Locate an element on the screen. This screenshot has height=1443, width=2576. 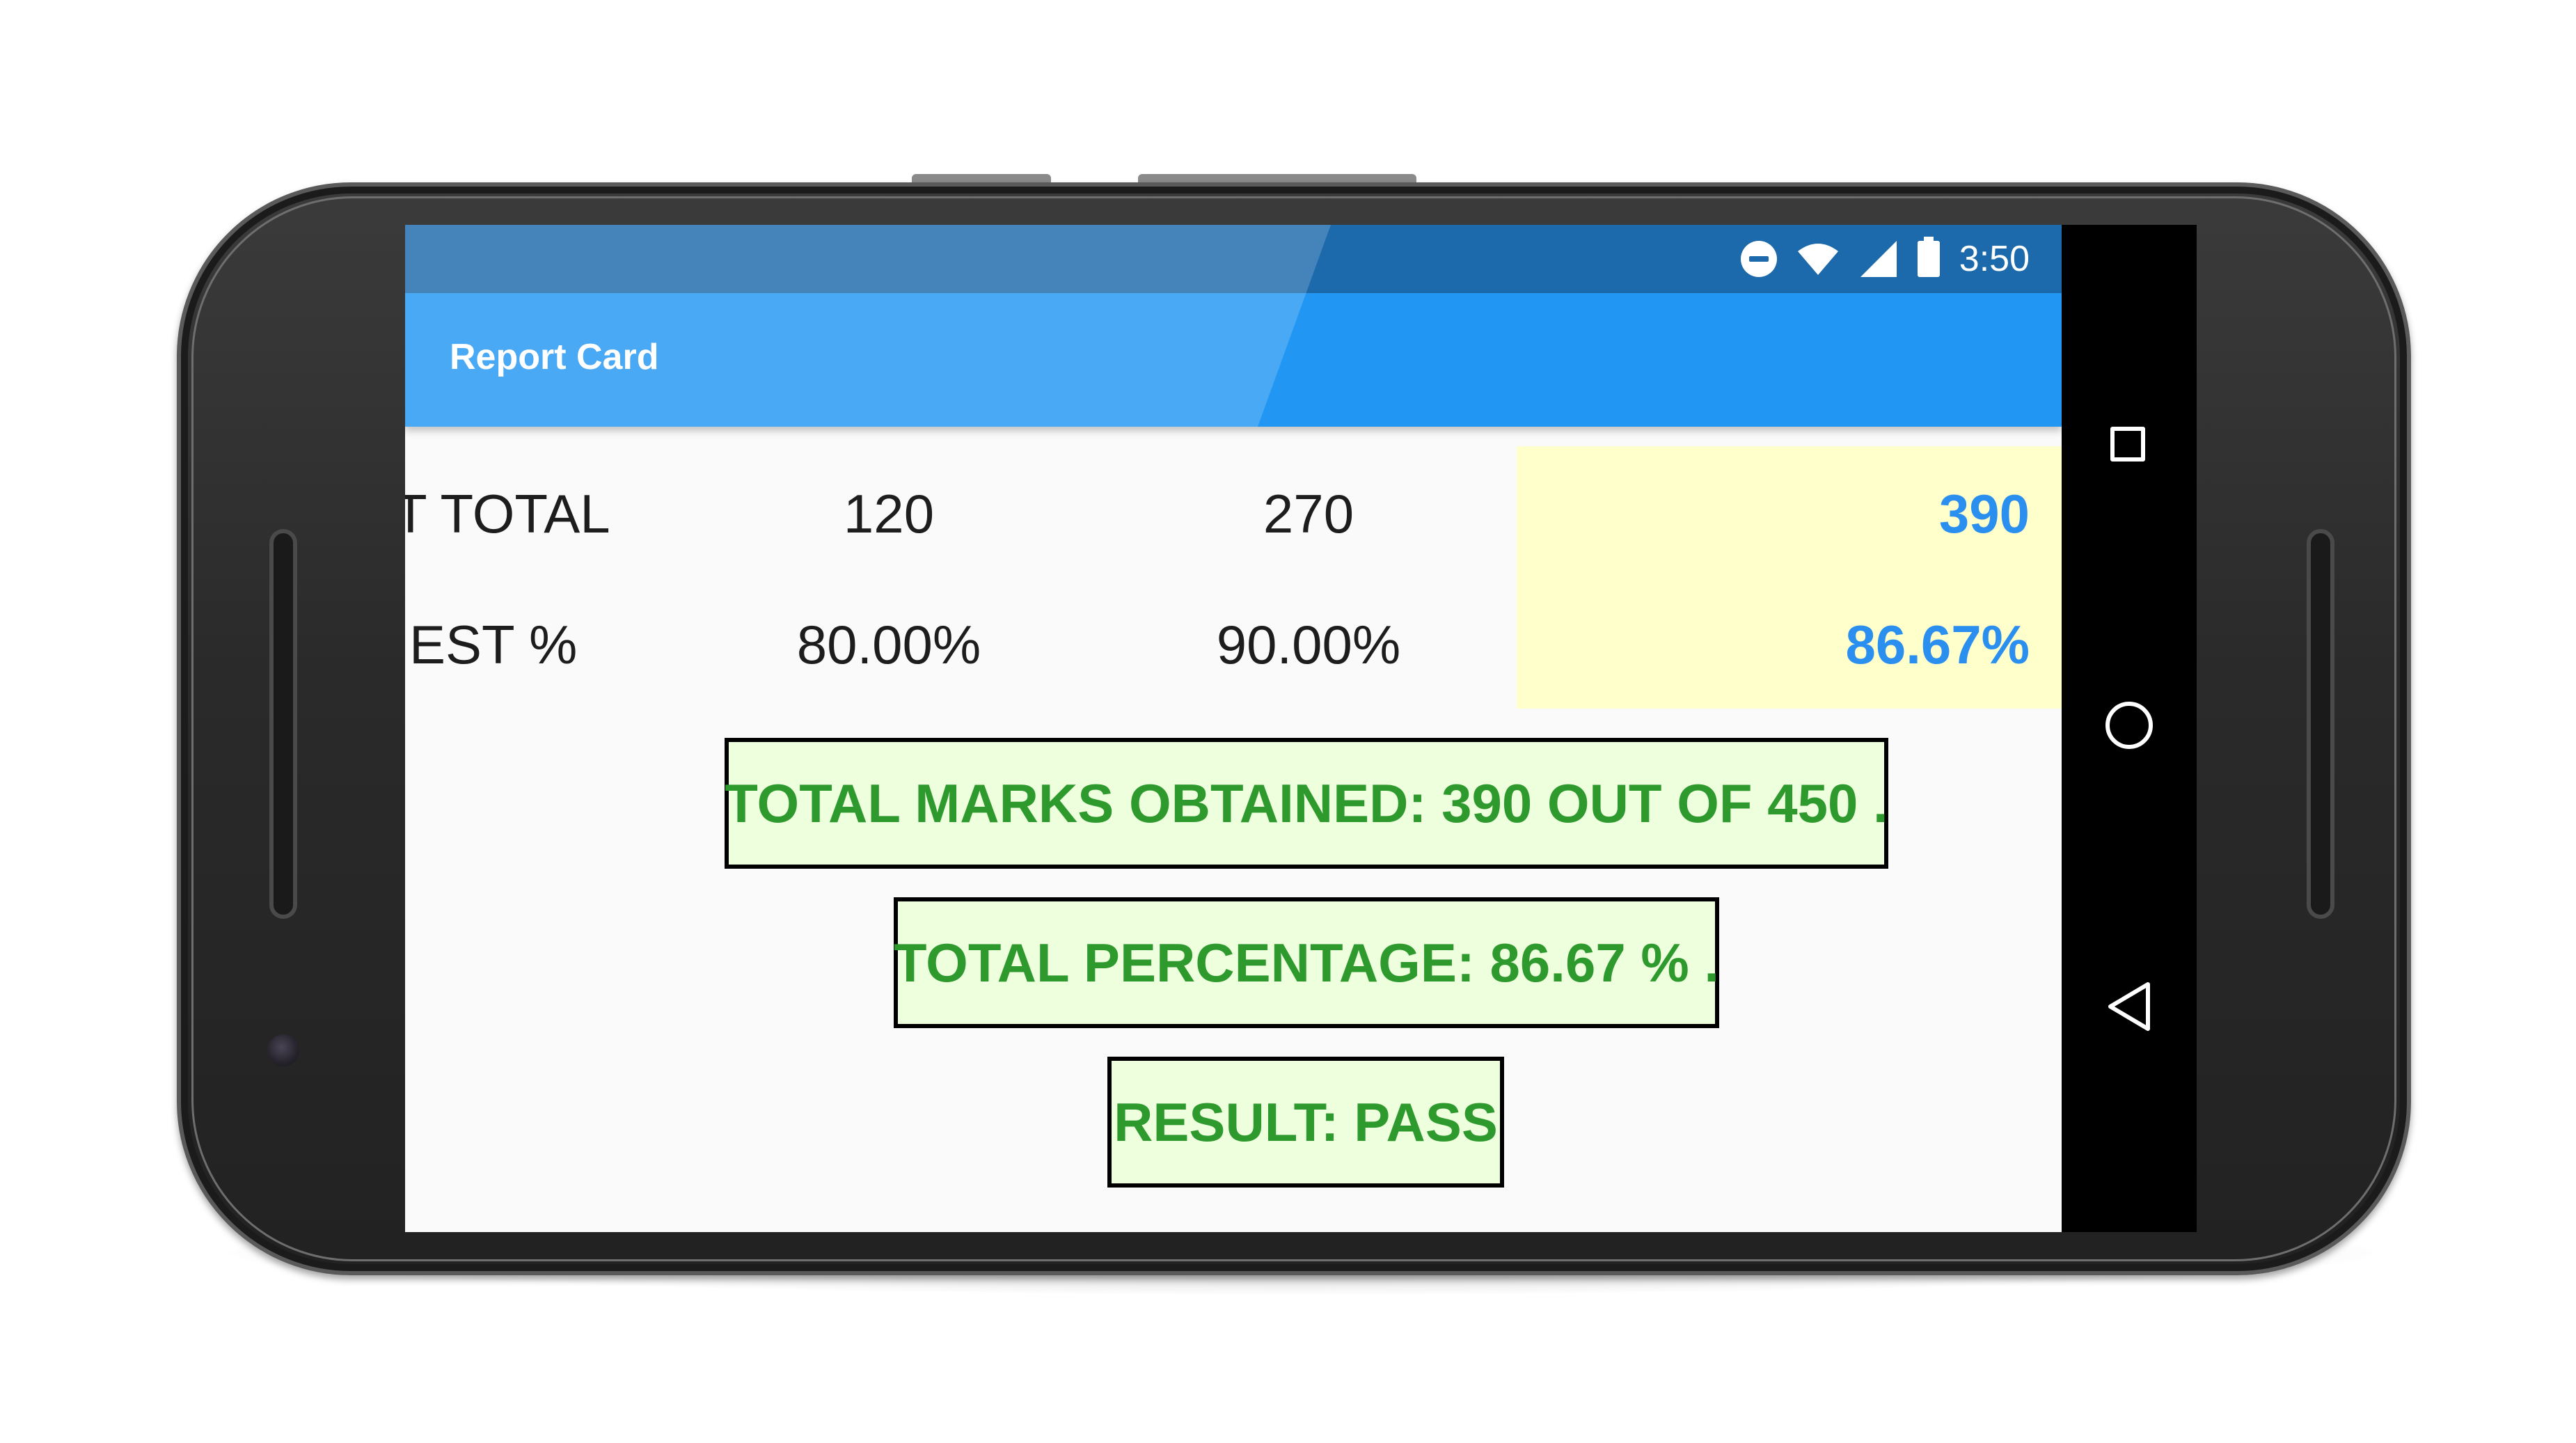
row-total-col1: 120 is located at coordinates (889, 513).